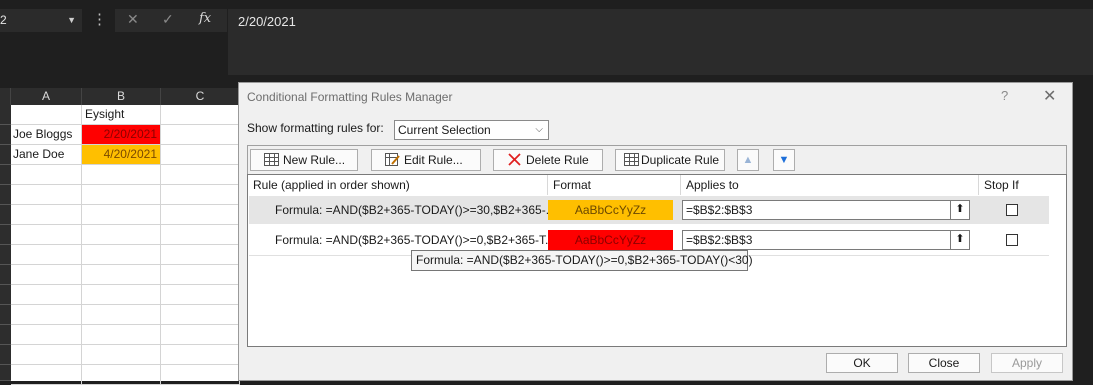 Image resolution: width=1093 pixels, height=385 pixels. What do you see at coordinates (670, 160) in the screenshot?
I see `duplicate-rule-button: Duplicate Rule` at bounding box center [670, 160].